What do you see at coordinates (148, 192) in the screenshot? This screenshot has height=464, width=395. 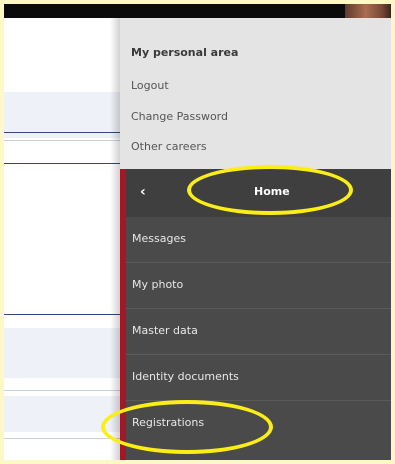 I see `chevron-left-icon: ‹` at bounding box center [148, 192].